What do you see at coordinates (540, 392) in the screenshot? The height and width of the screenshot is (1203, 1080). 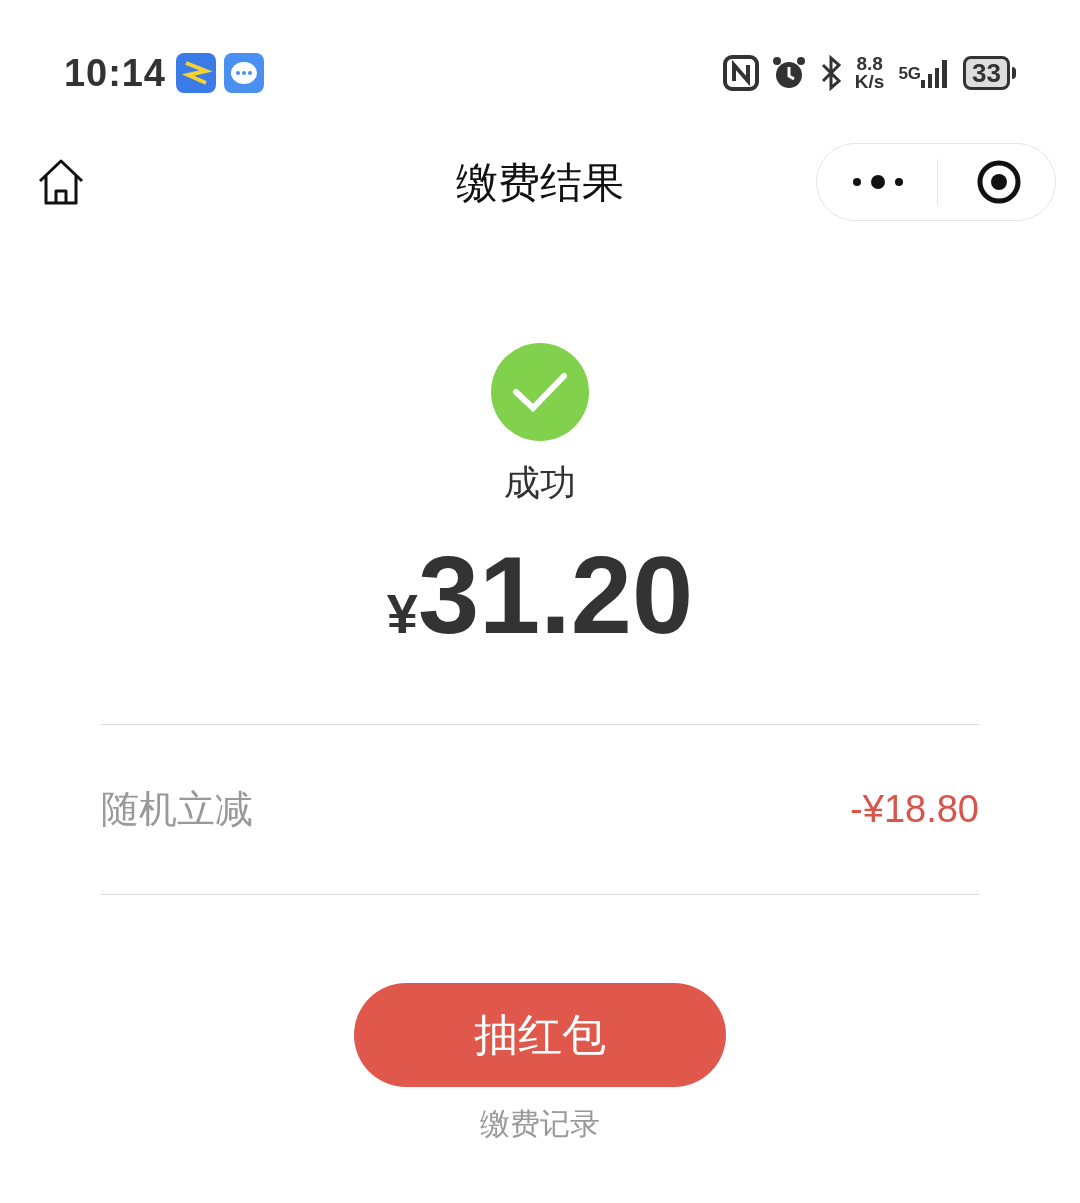 I see `success-icon` at bounding box center [540, 392].